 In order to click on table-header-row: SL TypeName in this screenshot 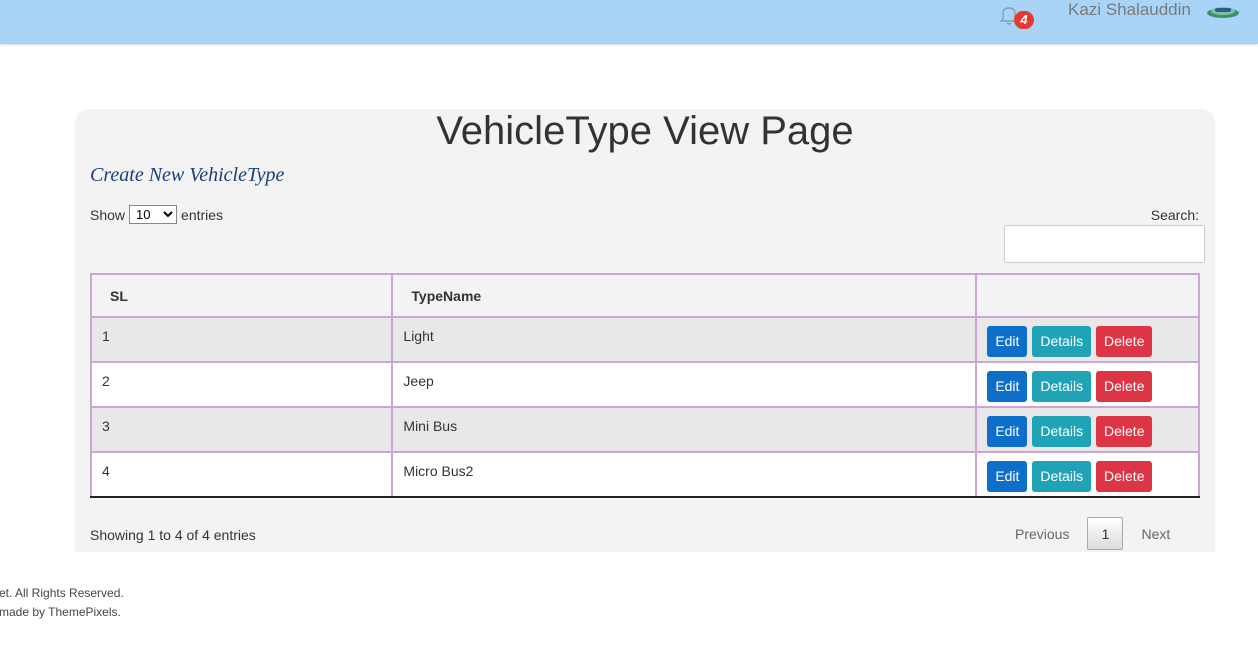, I will do `click(644, 295)`.